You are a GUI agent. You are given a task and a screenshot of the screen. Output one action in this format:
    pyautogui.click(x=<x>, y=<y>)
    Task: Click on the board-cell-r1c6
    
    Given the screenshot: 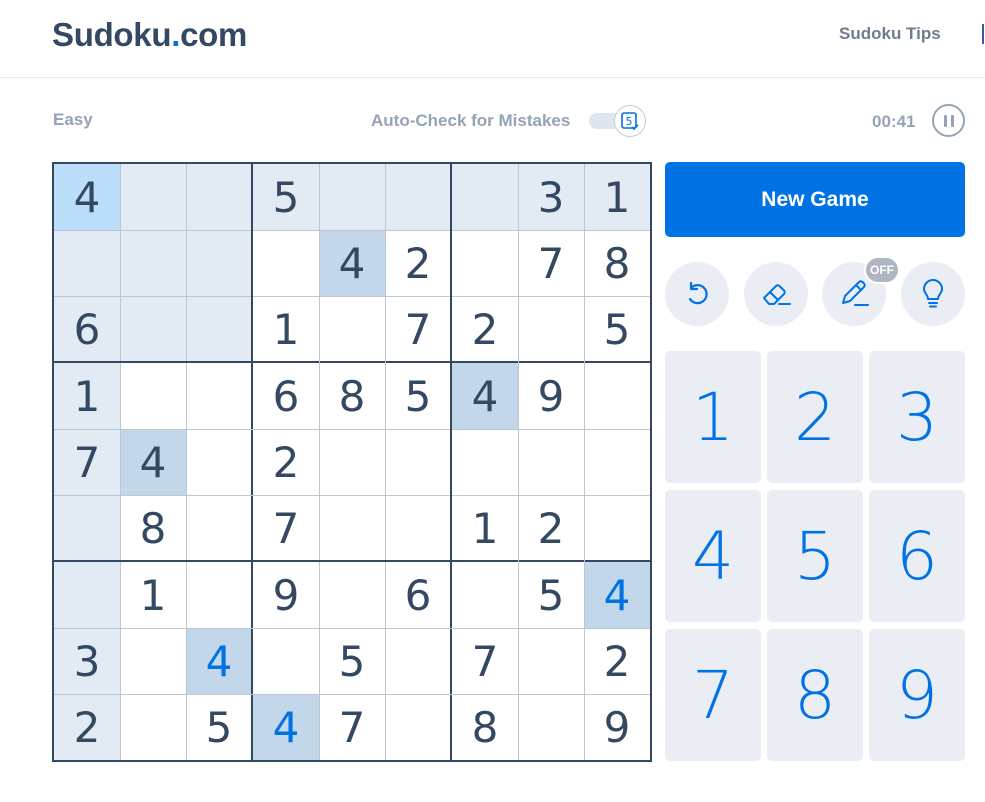 What is the action you would take?
    pyautogui.click(x=418, y=197)
    